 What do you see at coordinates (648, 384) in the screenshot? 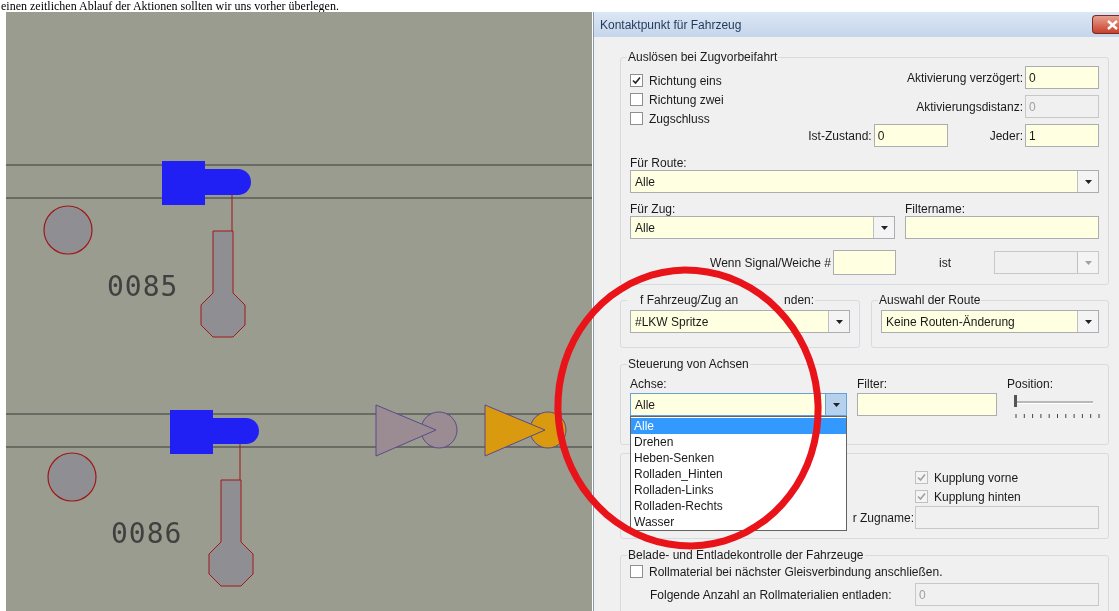
I see `field-label: Achse:` at bounding box center [648, 384].